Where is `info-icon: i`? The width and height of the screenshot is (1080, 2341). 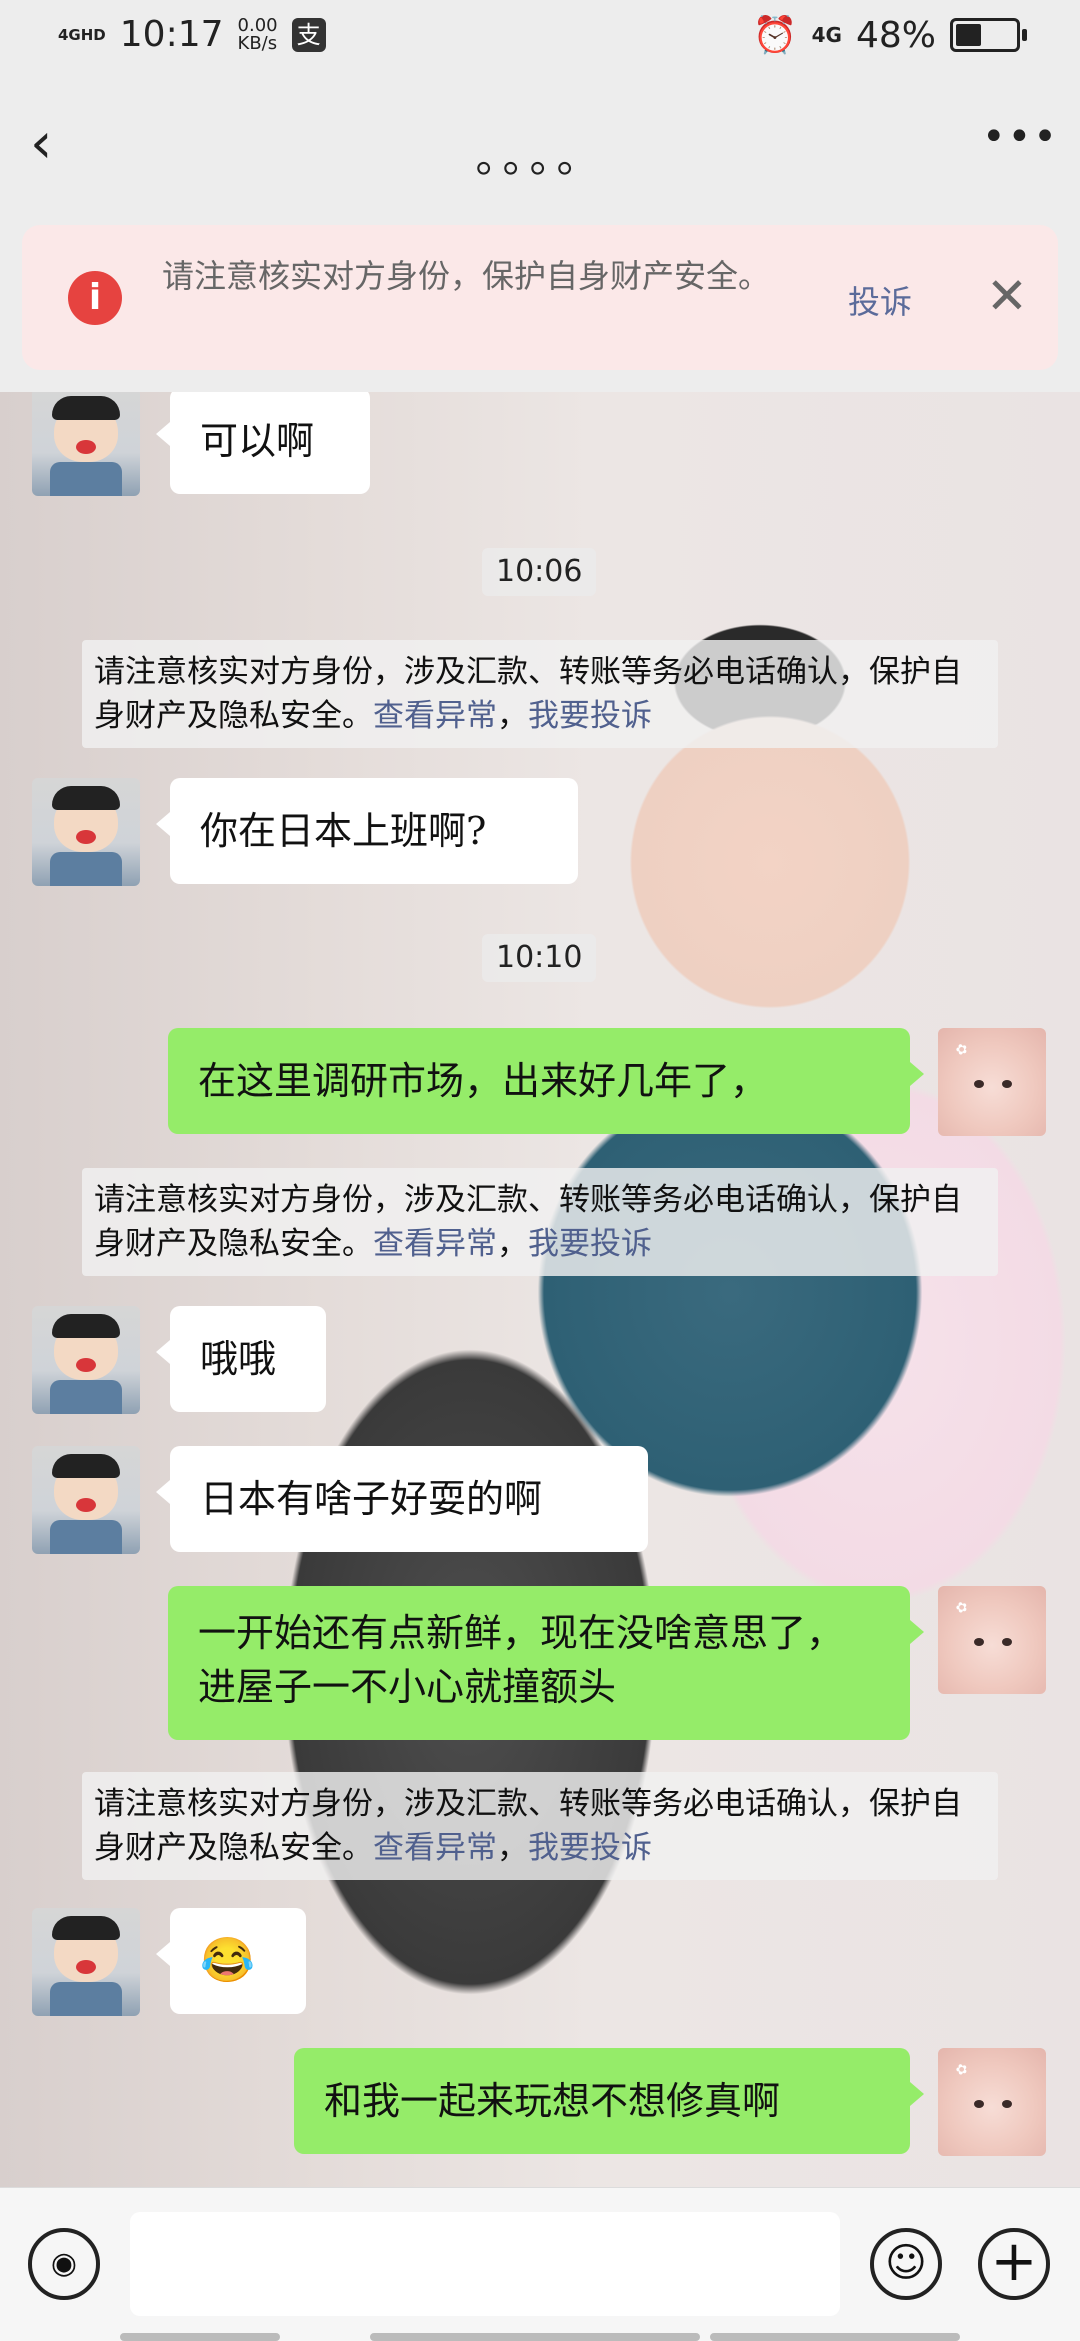
info-icon: i is located at coordinates (95, 298).